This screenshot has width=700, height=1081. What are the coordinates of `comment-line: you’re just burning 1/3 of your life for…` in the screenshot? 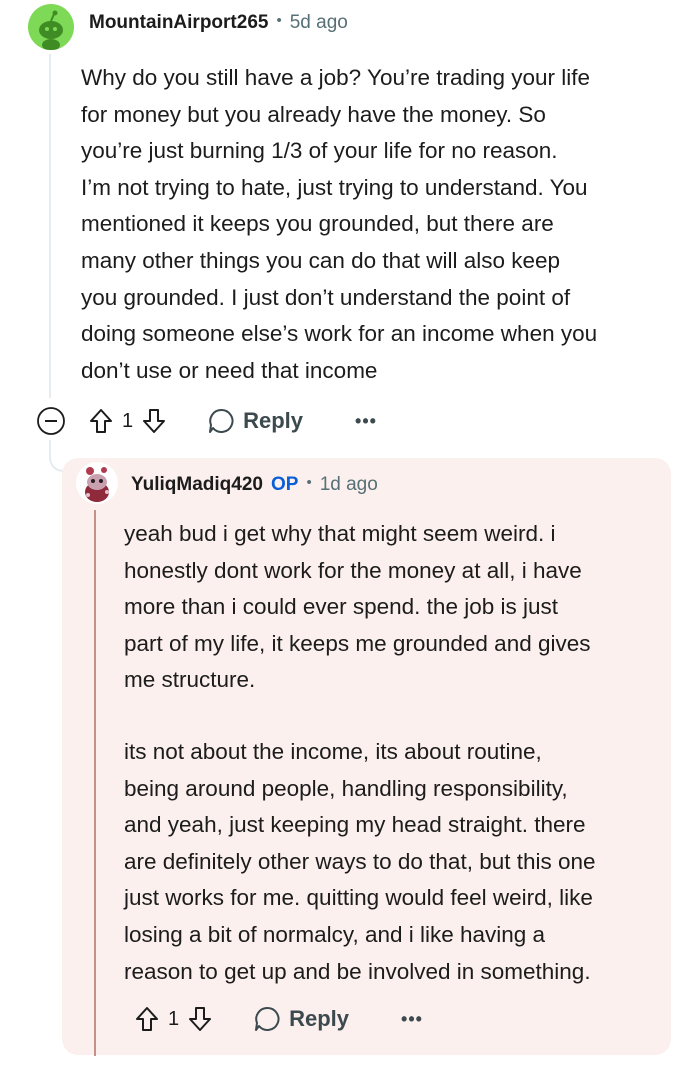 It's located at (319, 151).